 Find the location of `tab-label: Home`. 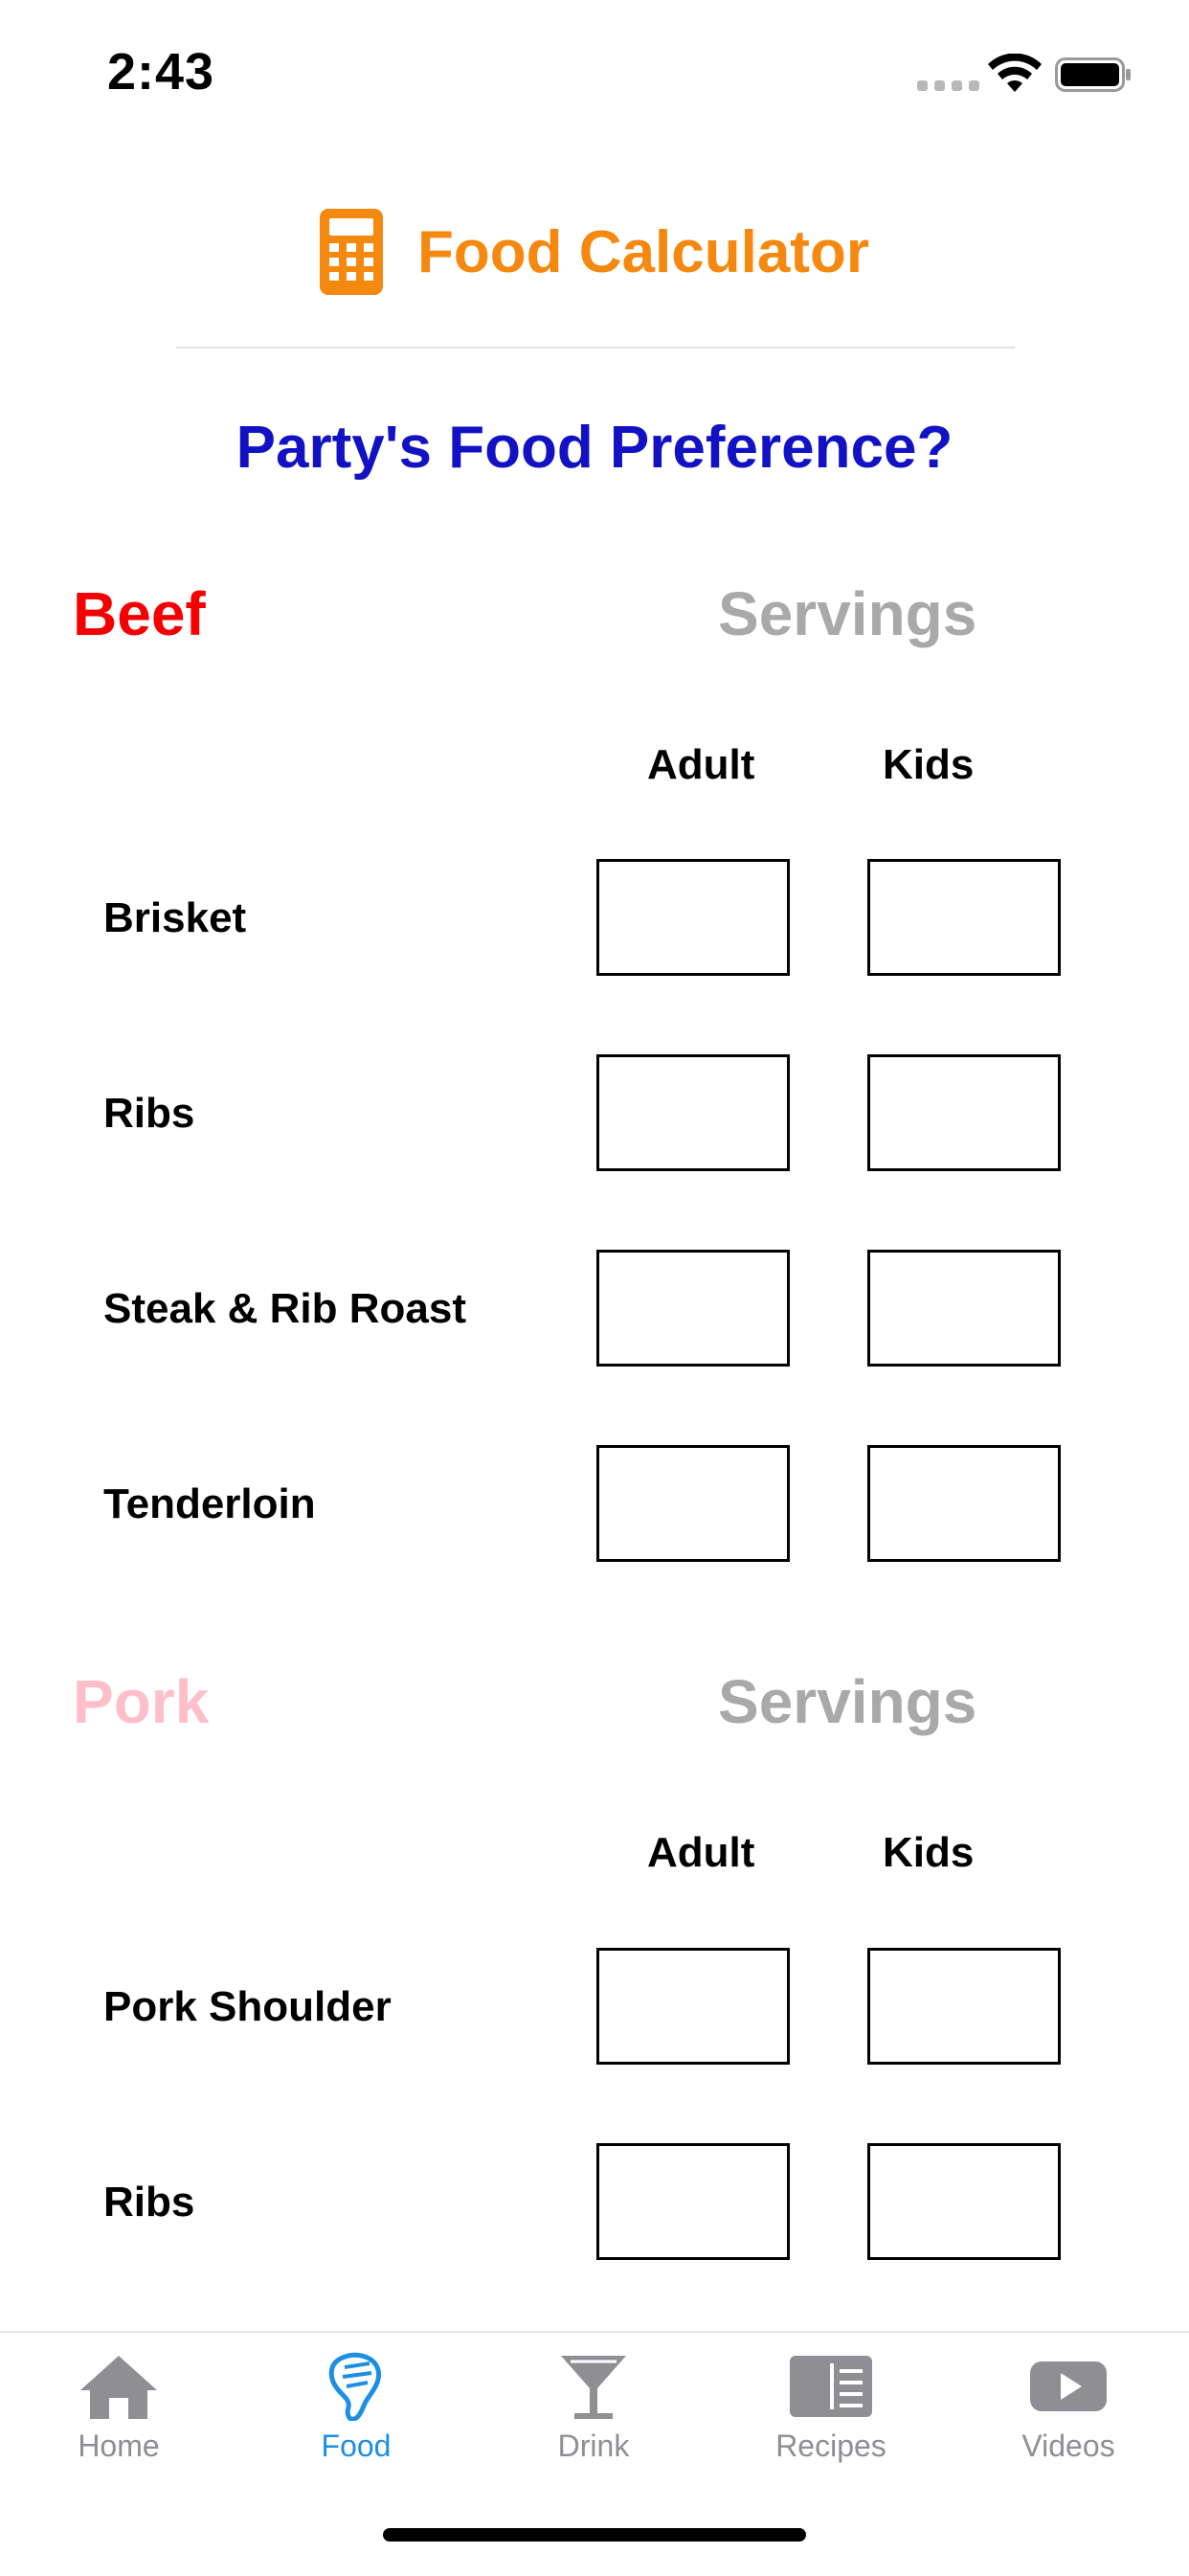

tab-label: Home is located at coordinates (119, 2446).